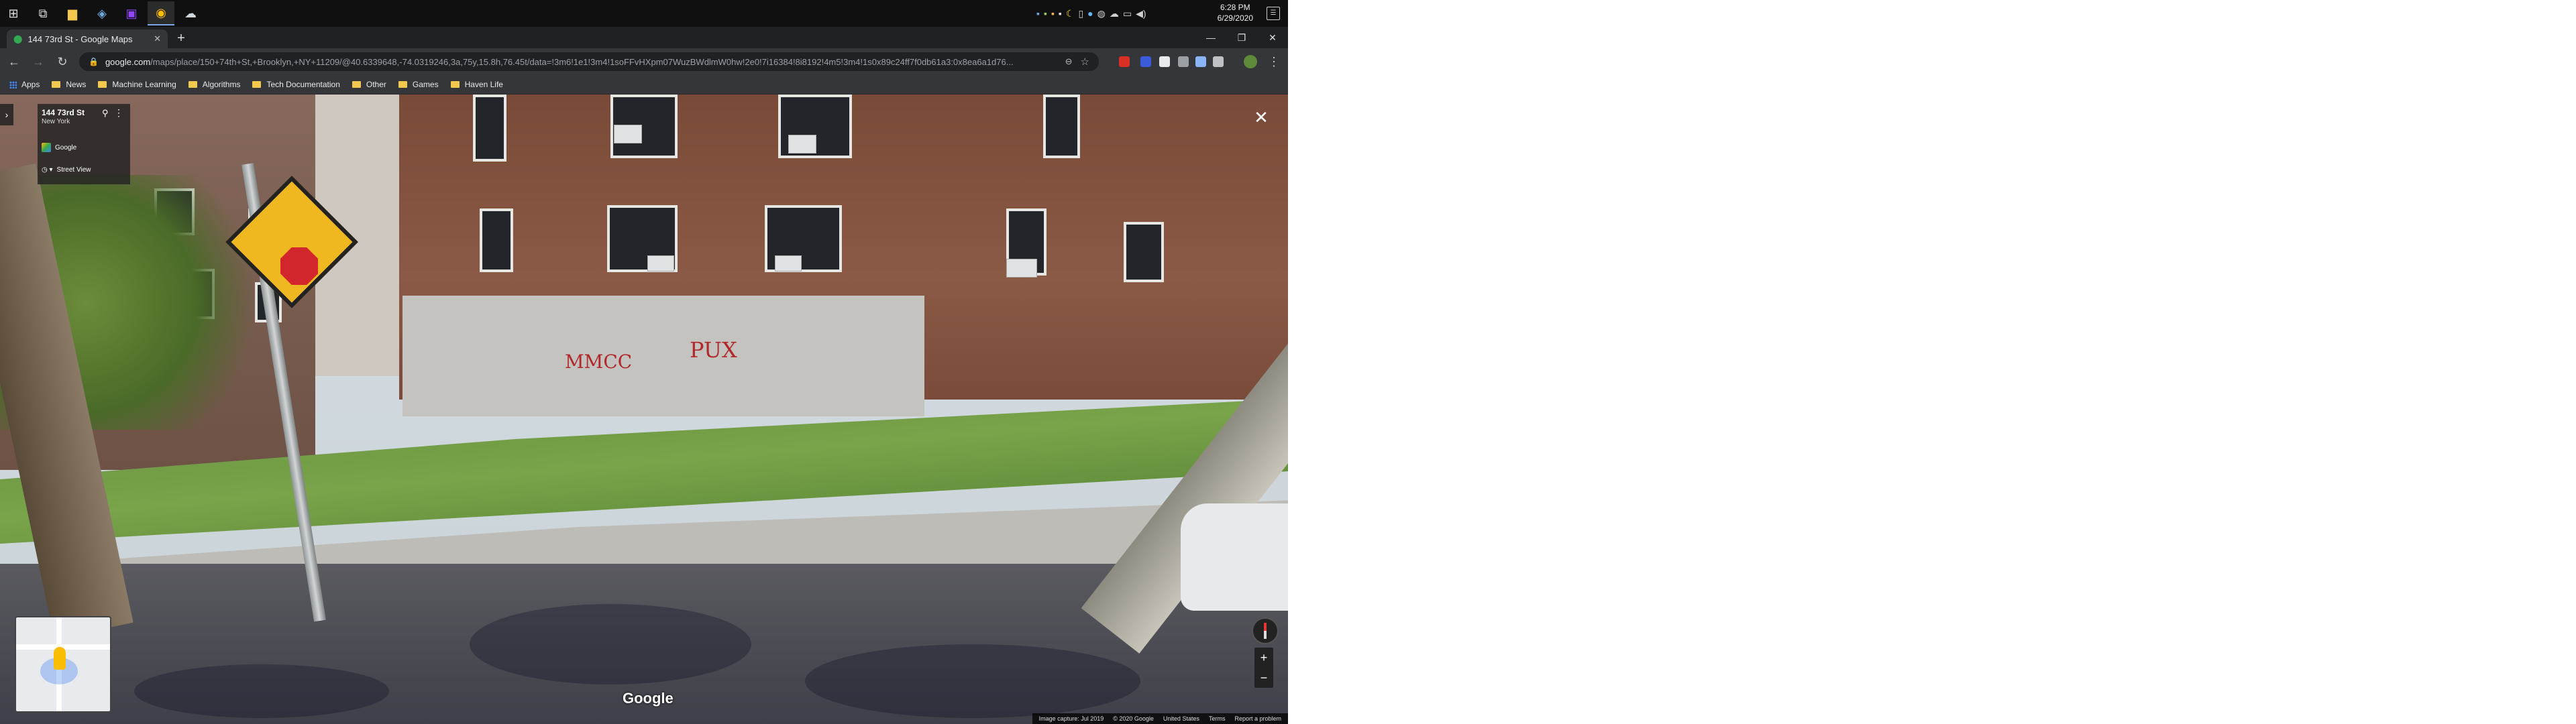 The height and width of the screenshot is (724, 2576). Describe the element at coordinates (418, 84) in the screenshot. I see `bookmark-folder-games: Games` at that location.